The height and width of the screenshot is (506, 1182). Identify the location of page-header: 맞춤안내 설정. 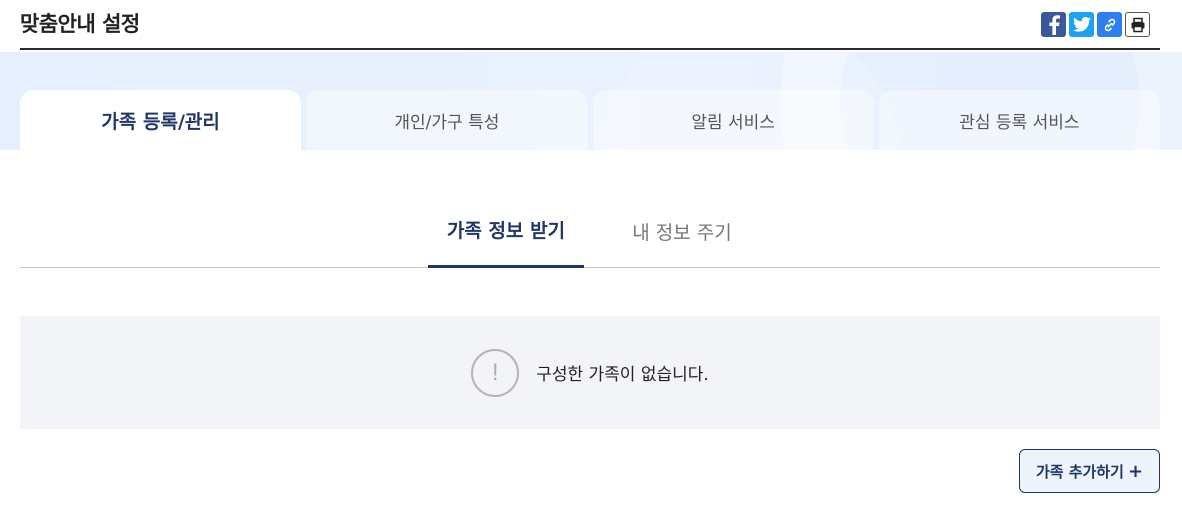
(590, 25).